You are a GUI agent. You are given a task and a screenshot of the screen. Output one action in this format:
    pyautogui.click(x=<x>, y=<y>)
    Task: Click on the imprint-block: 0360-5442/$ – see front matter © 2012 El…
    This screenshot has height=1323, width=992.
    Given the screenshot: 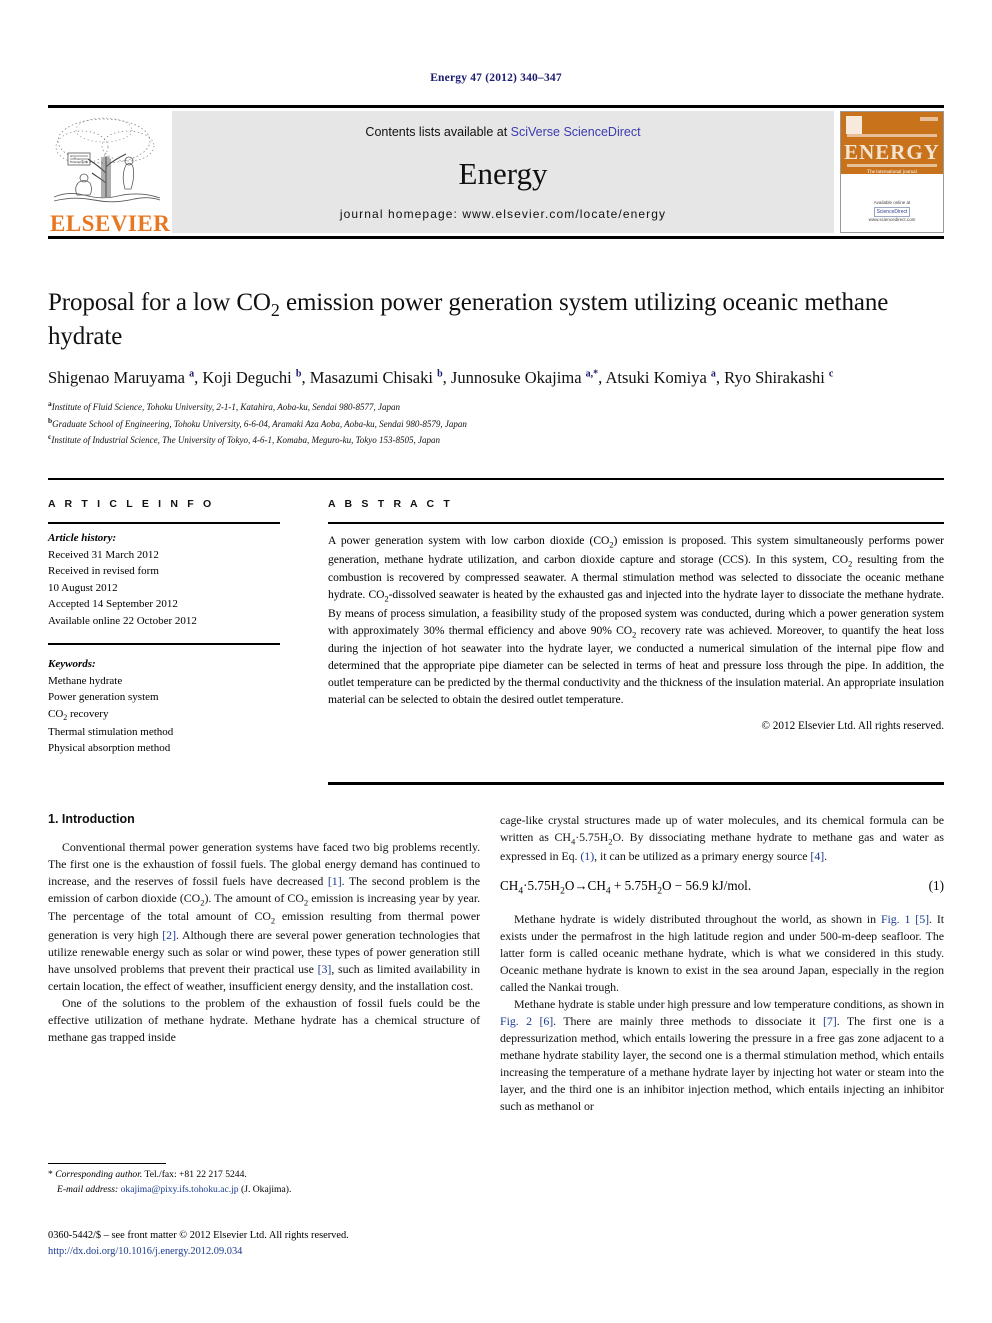 What is the action you would take?
    pyautogui.click(x=283, y=1243)
    